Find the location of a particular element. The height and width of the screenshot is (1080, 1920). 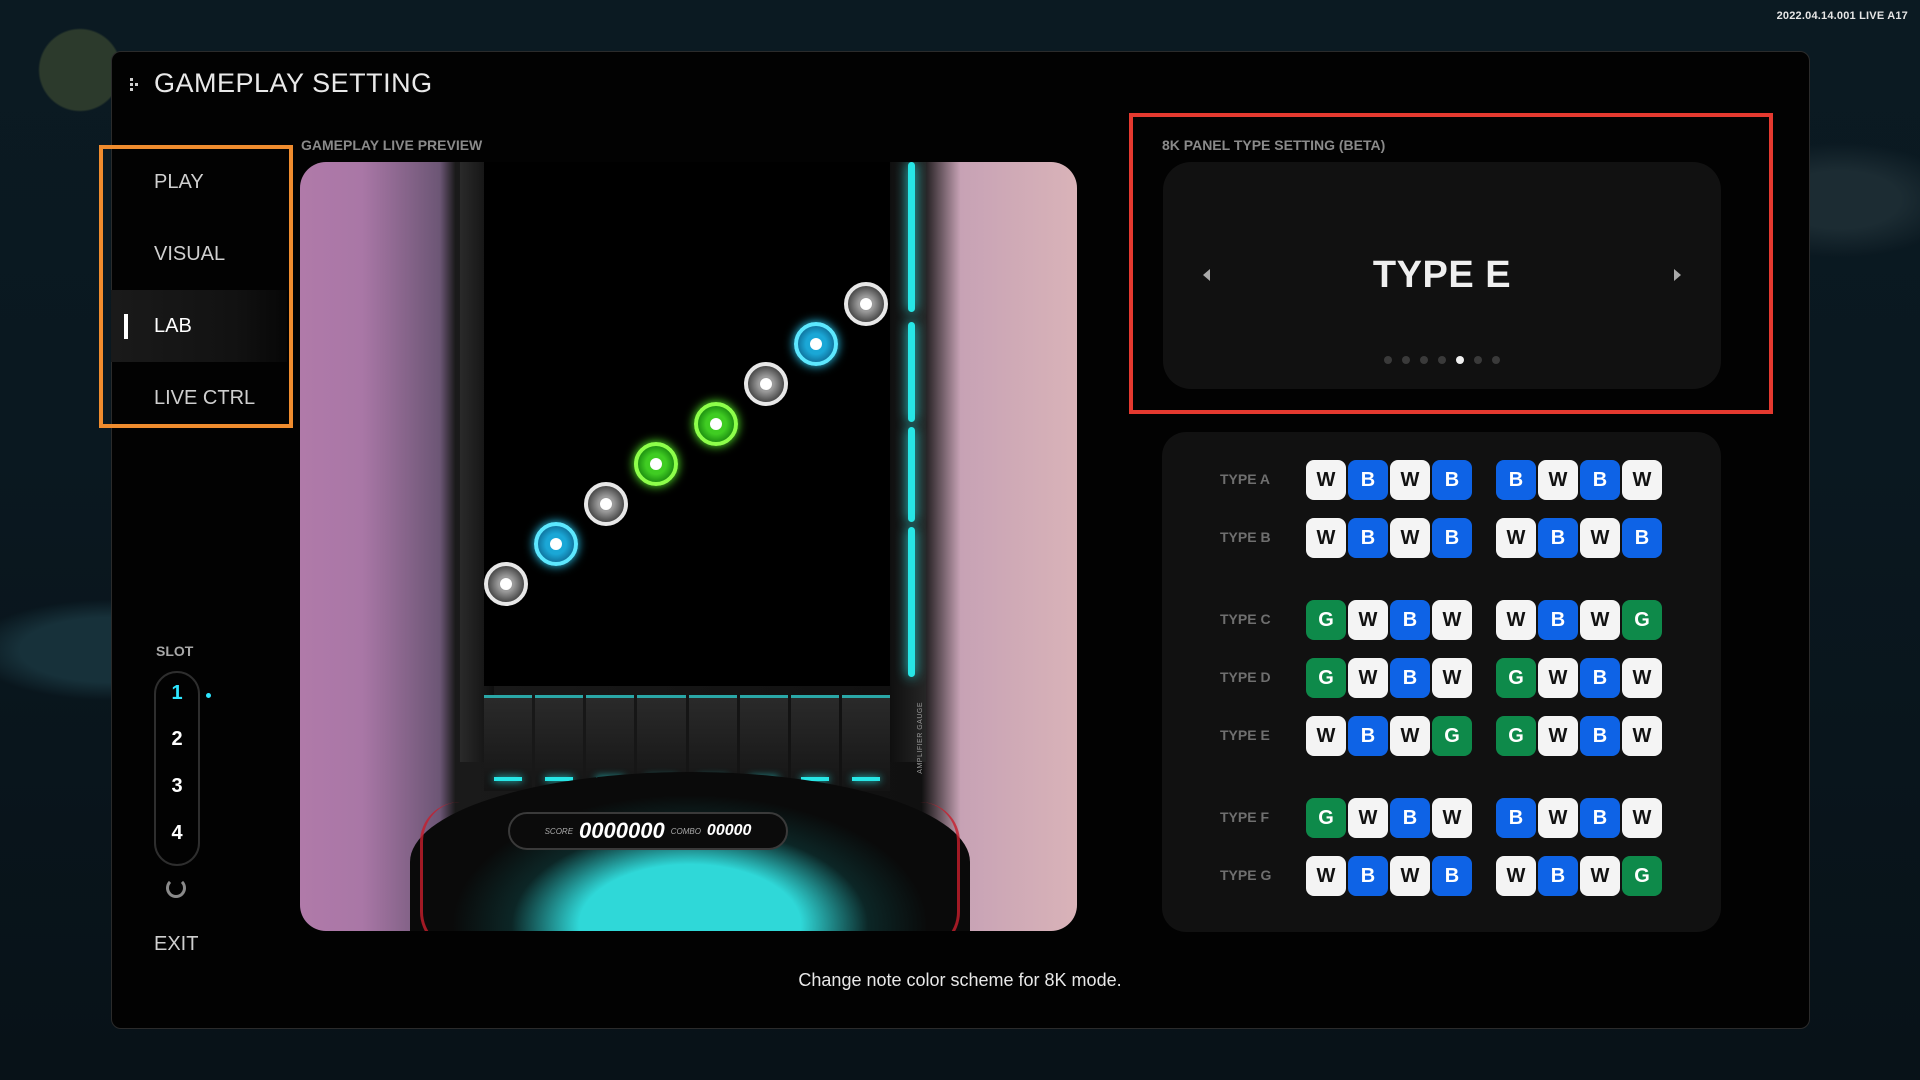

type-row-label: TYPE C is located at coordinates (1245, 619).